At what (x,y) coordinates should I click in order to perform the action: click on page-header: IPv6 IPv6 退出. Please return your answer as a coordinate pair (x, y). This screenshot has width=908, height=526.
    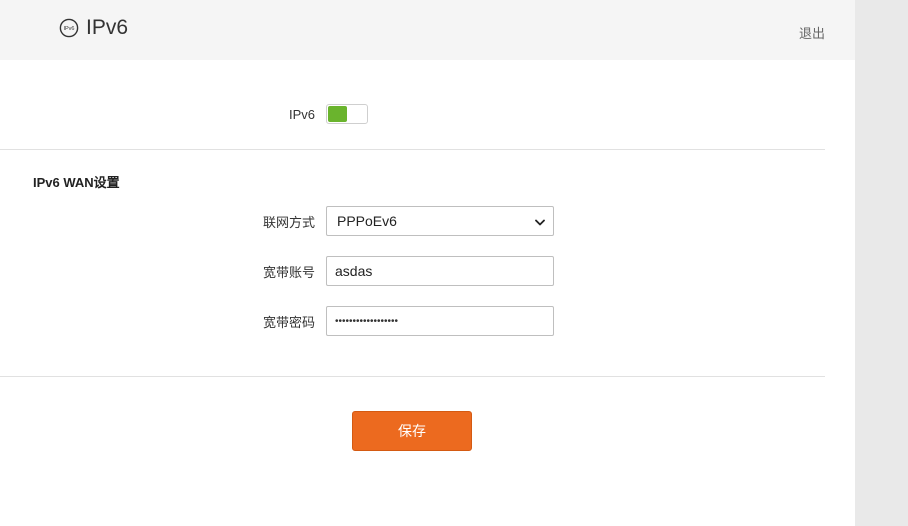
    Looking at the image, I should click on (427, 30).